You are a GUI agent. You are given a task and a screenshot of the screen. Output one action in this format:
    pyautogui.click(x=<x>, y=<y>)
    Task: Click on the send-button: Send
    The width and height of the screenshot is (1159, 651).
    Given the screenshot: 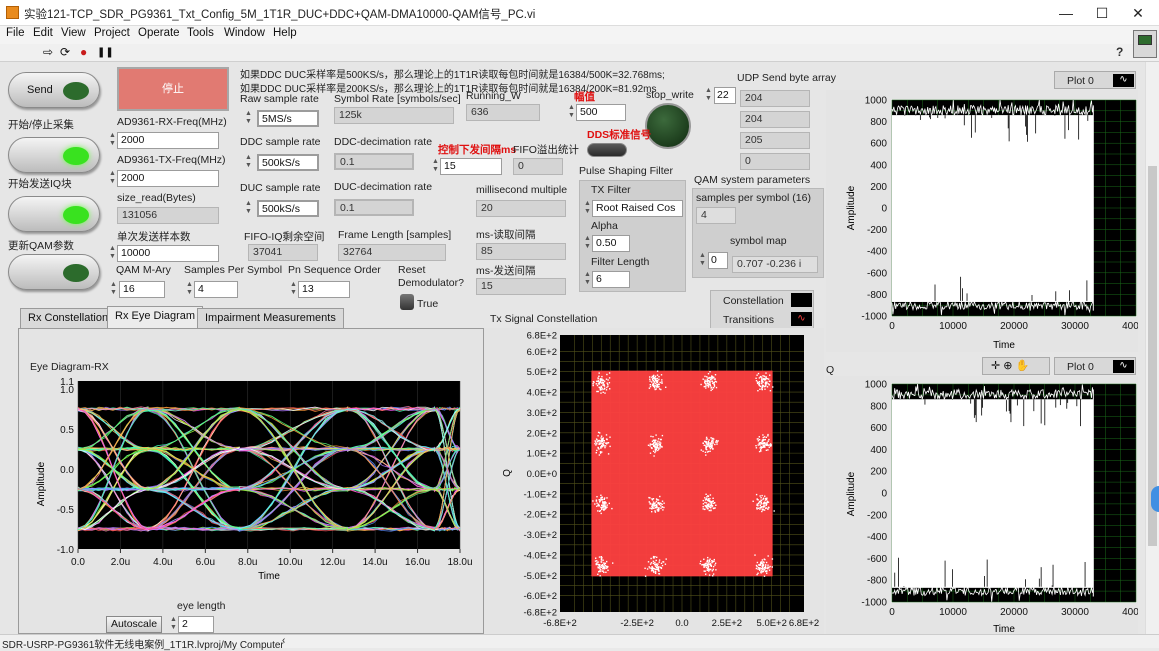 What is the action you would take?
    pyautogui.click(x=54, y=90)
    